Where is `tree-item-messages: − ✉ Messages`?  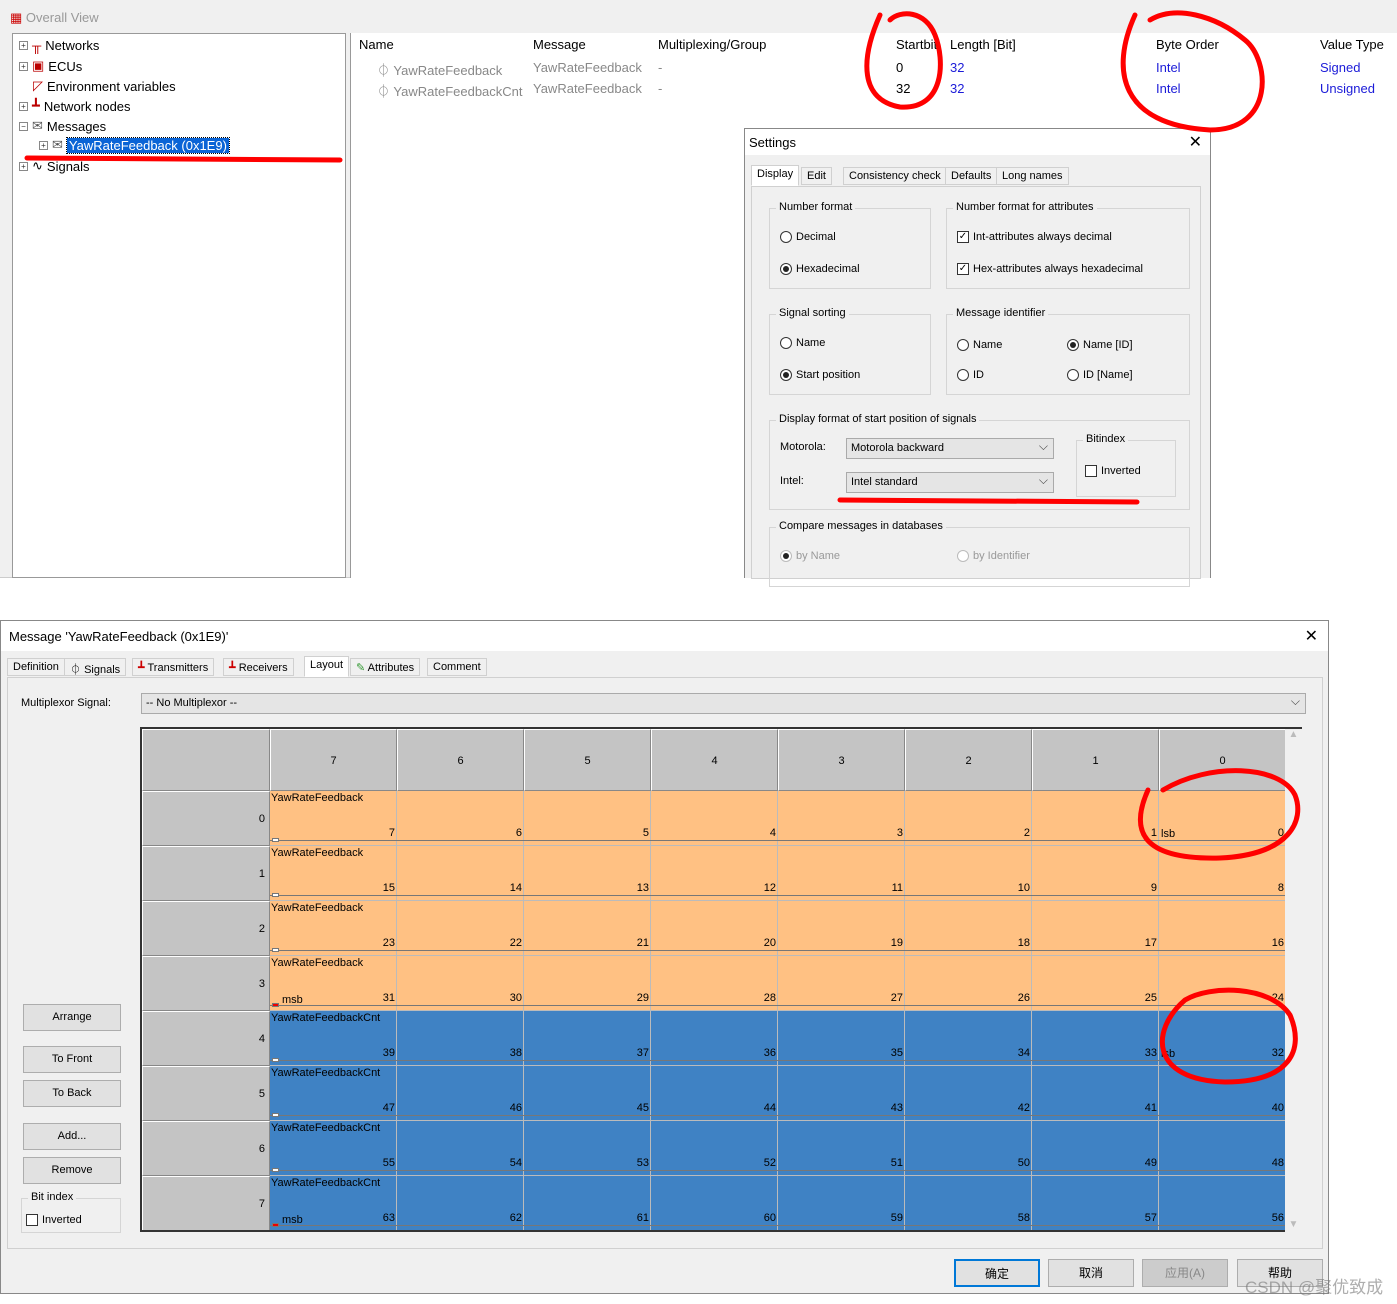 tree-item-messages: − ✉ Messages is located at coordinates (62, 126).